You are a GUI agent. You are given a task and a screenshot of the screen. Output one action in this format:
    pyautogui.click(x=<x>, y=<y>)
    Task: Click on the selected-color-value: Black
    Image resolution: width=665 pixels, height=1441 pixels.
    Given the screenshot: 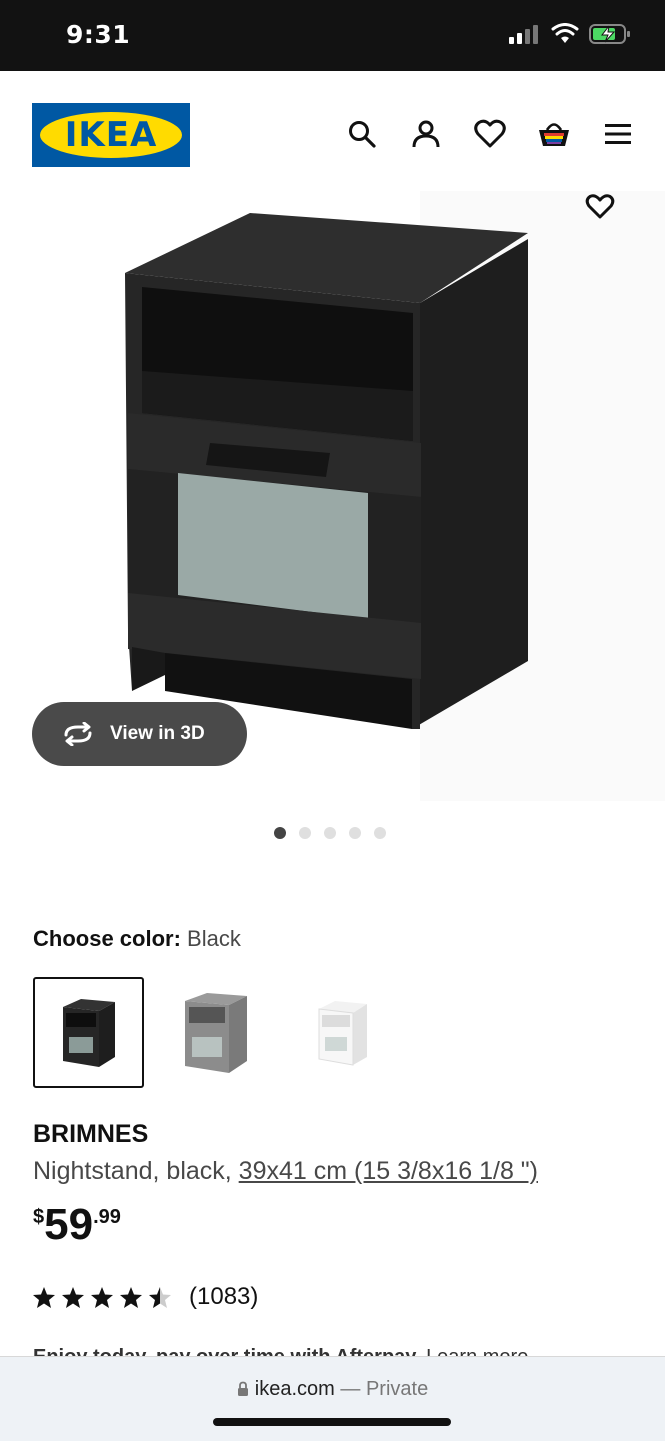 What is the action you would take?
    pyautogui.click(x=214, y=938)
    